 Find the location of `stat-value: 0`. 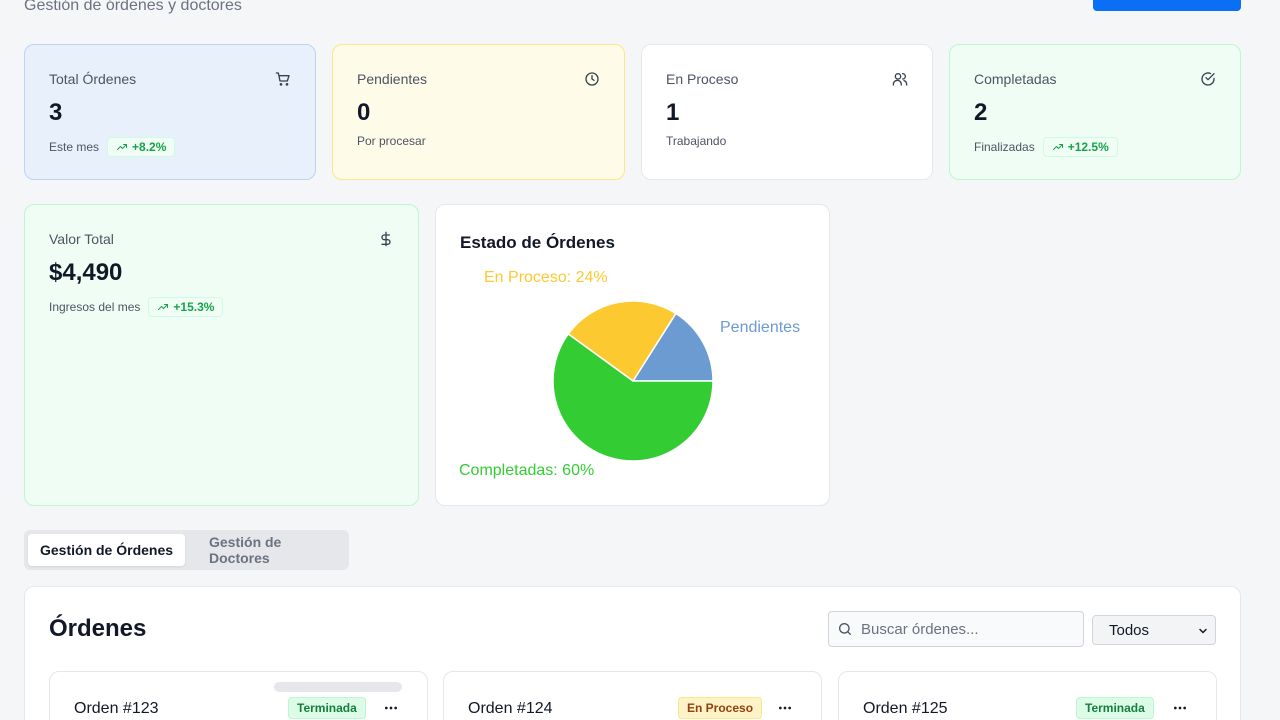

stat-value: 0 is located at coordinates (364, 112).